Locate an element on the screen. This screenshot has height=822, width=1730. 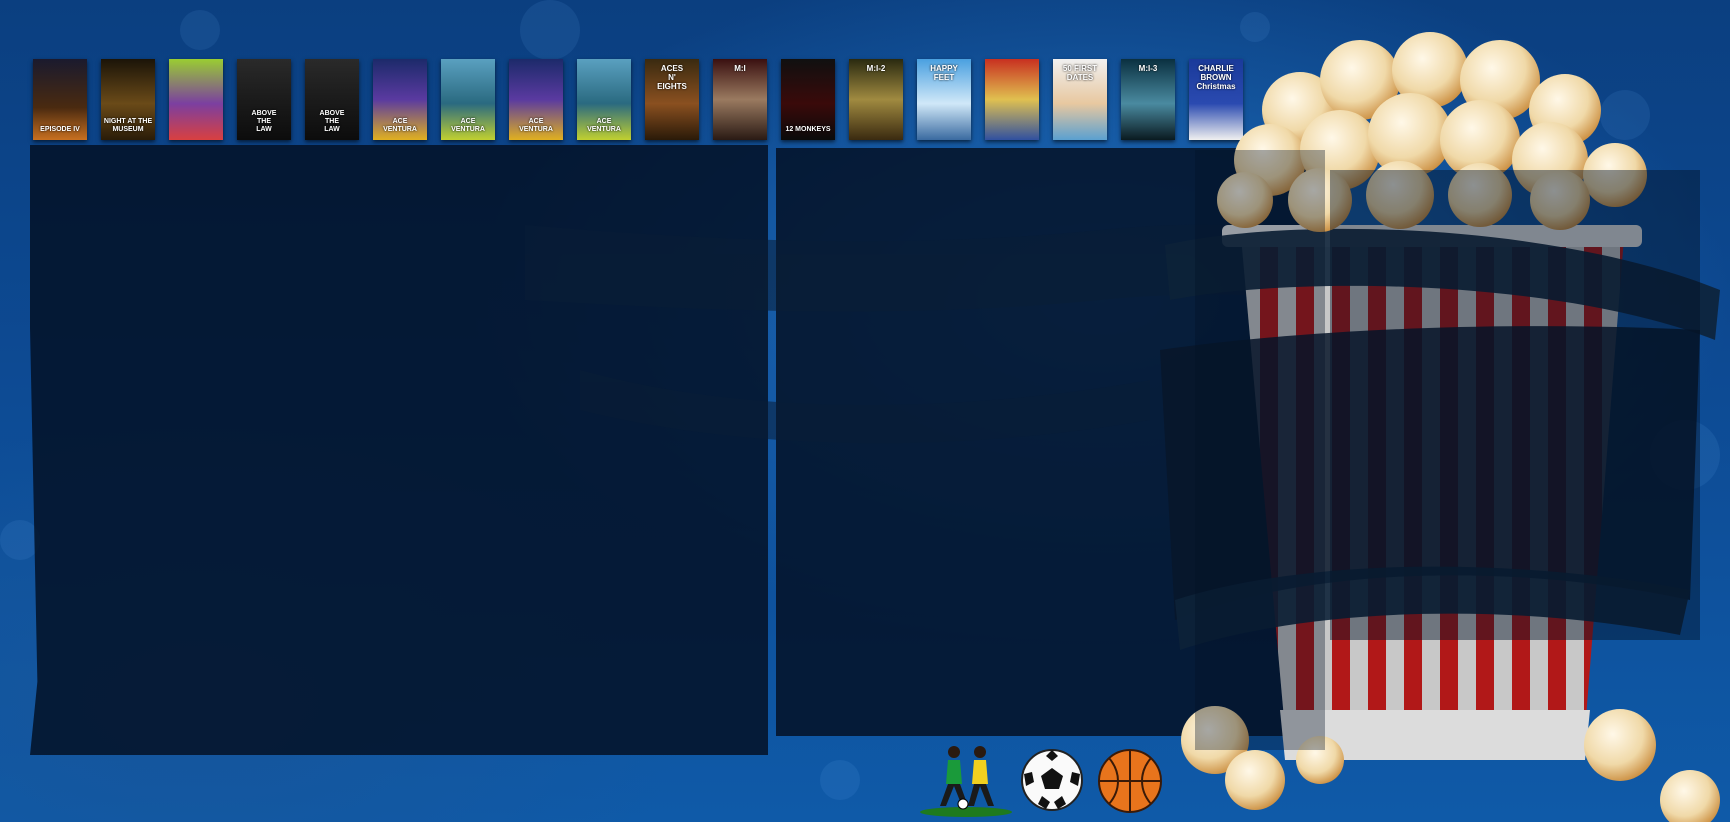
night-at-the-museum-poster: NIGHT AT THE MUSEUM is located at coordinates (128, 99).